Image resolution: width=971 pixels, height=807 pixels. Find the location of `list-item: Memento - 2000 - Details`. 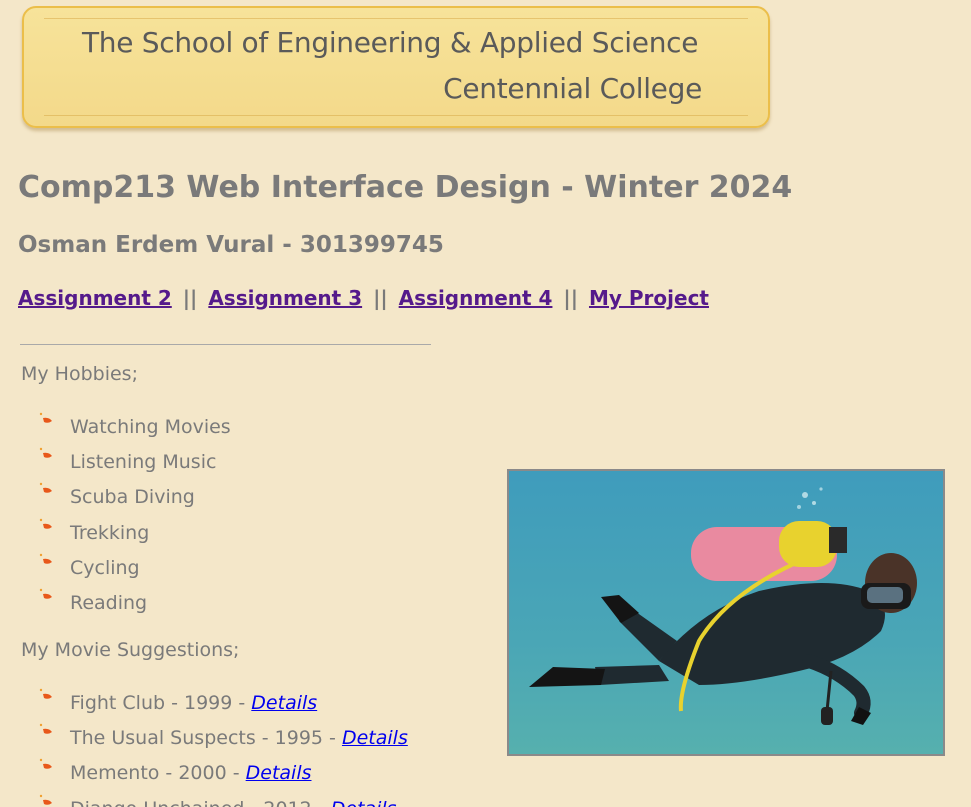

list-item: Memento - 2000 - Details is located at coordinates (222, 773).